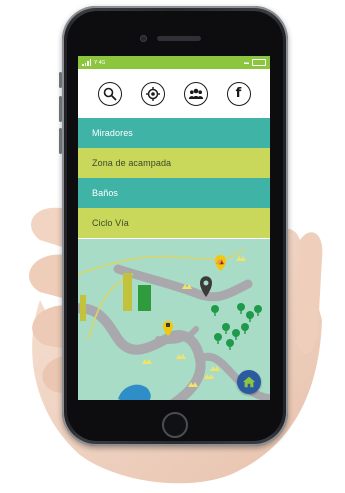  Describe the element at coordinates (60, 80) in the screenshot. I see `volume-button` at that location.